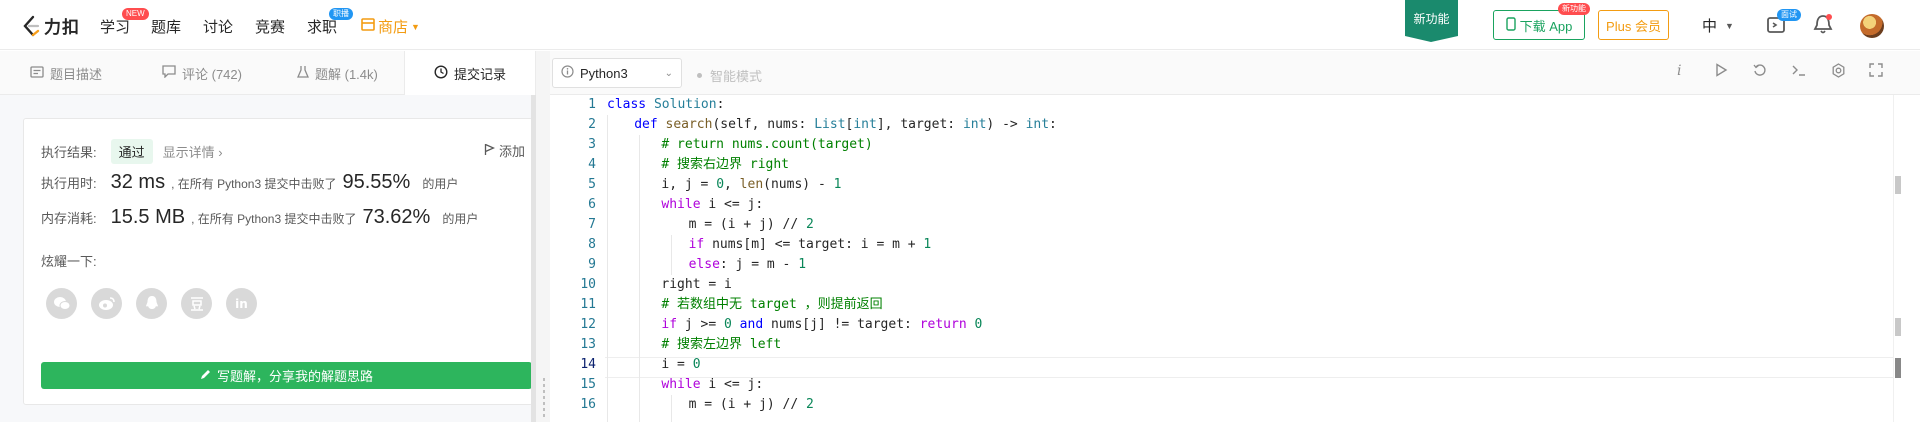 The height and width of the screenshot is (422, 1920). I want to click on share-buttons: in, so click(151, 303).